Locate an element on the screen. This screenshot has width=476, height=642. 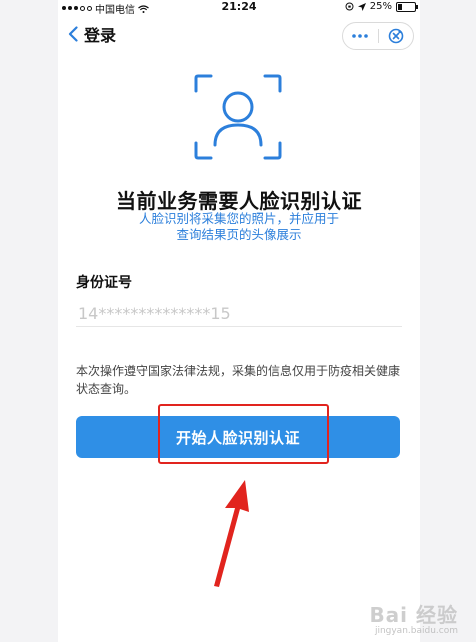
more-dots-icon is located at coordinates (360, 36).